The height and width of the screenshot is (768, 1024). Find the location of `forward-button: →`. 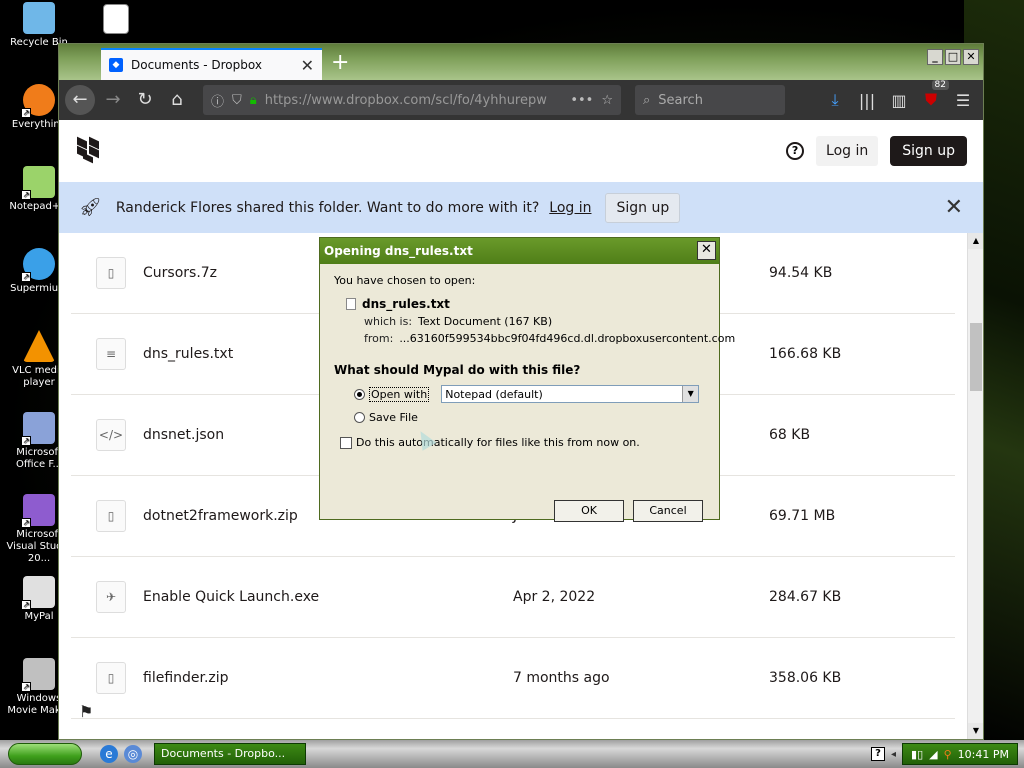

forward-button: → is located at coordinates (113, 100).